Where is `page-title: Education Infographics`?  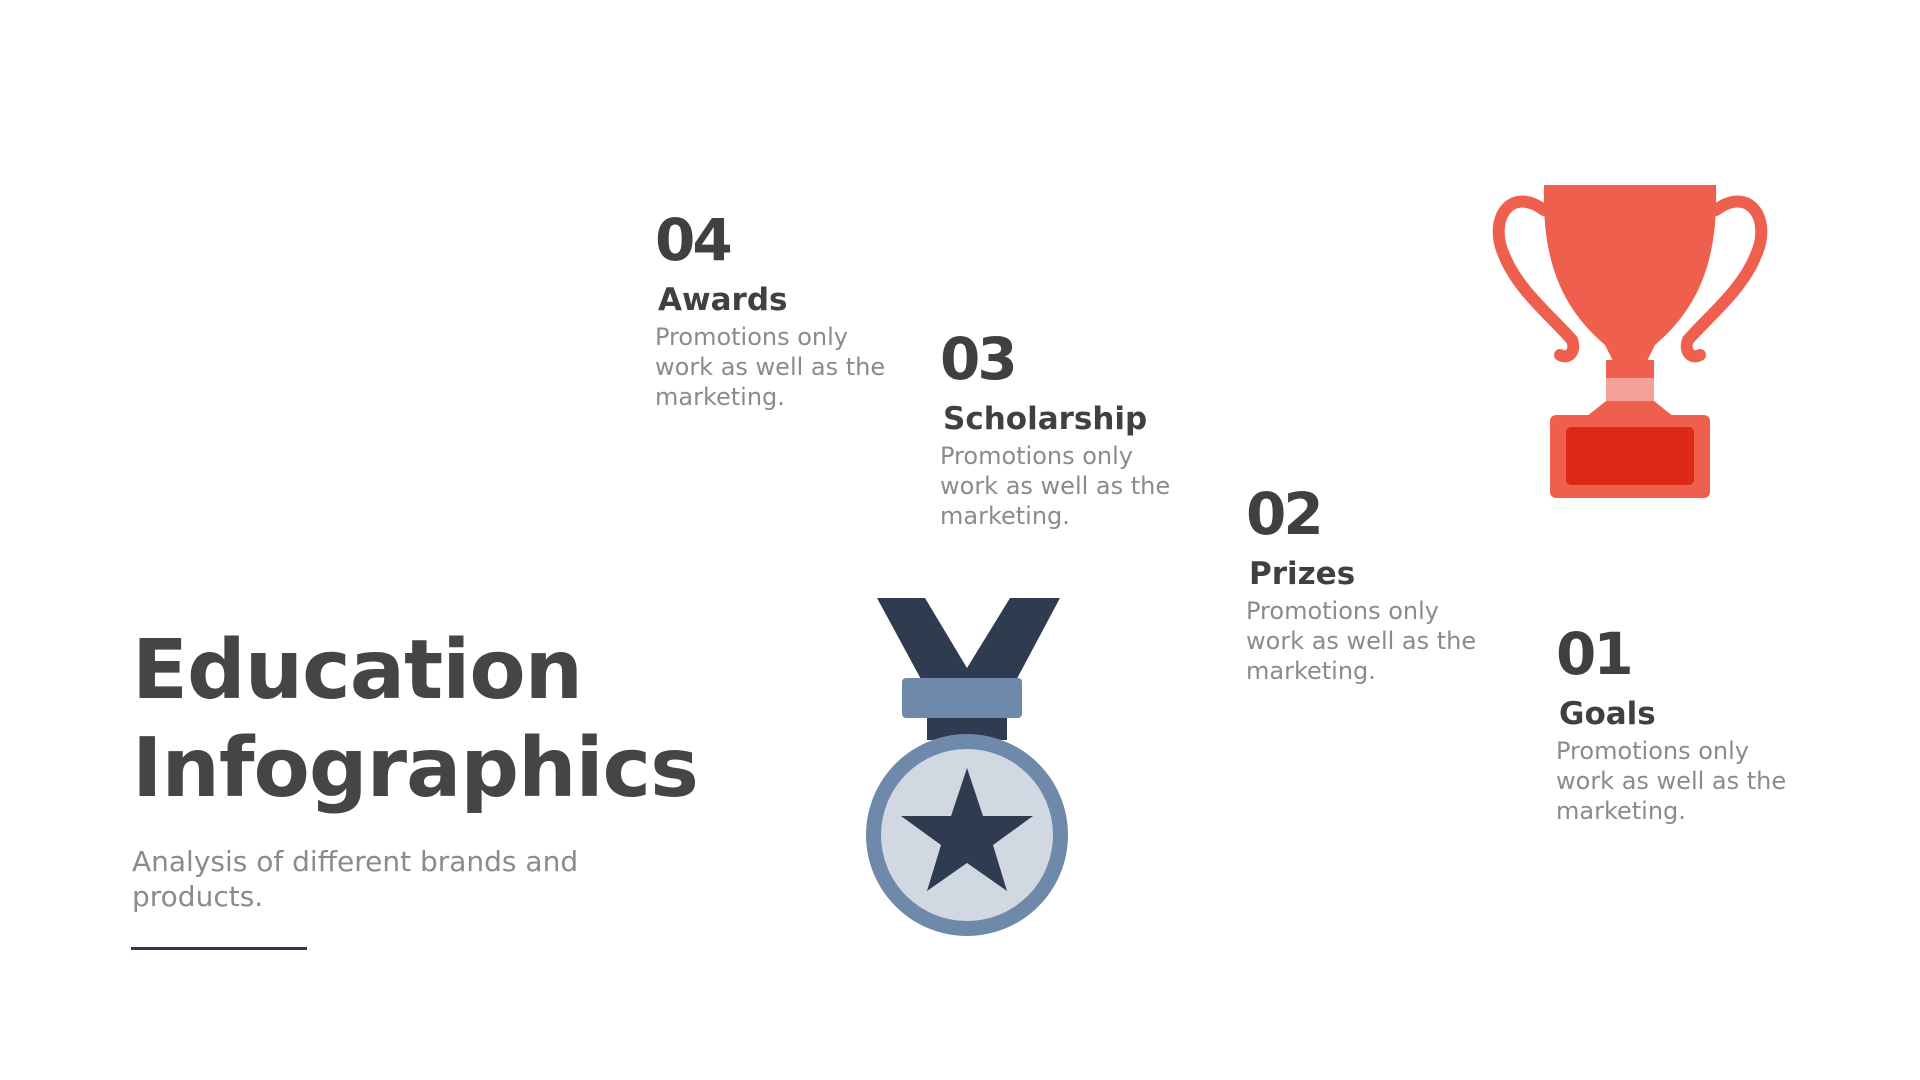
page-title: Education Infographics is located at coordinates (415, 720).